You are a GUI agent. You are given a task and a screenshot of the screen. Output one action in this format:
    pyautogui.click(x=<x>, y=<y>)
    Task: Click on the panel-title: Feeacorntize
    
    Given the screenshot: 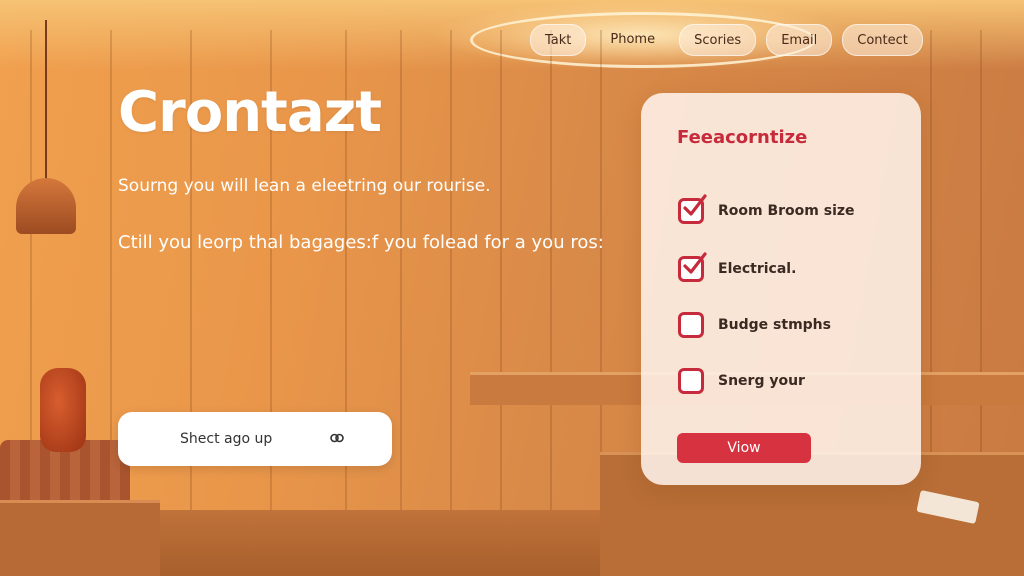 What is the action you would take?
    pyautogui.click(x=742, y=137)
    